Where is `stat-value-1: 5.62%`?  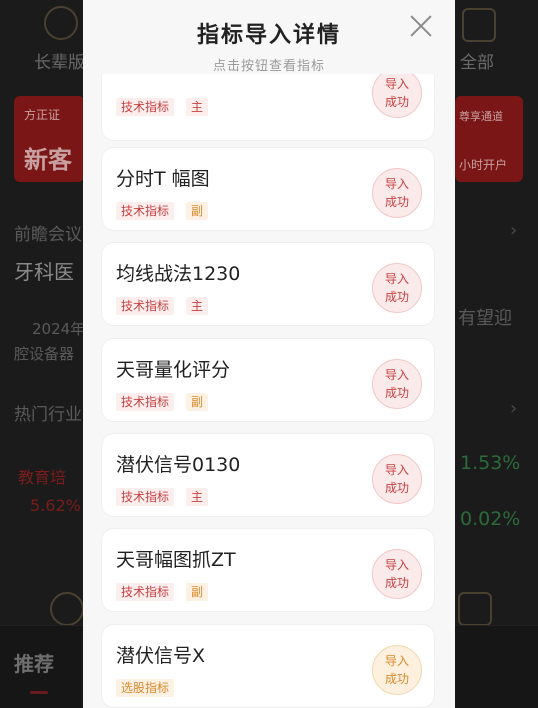 stat-value-1: 5.62% is located at coordinates (55, 505).